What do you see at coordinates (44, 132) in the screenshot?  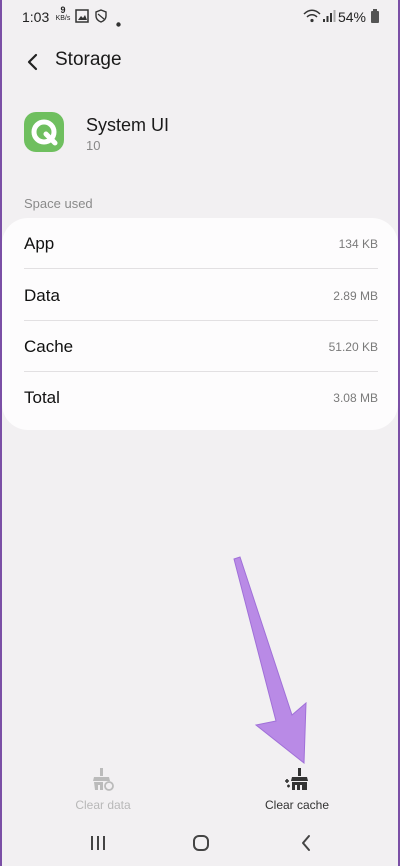 I see `app-icon` at bounding box center [44, 132].